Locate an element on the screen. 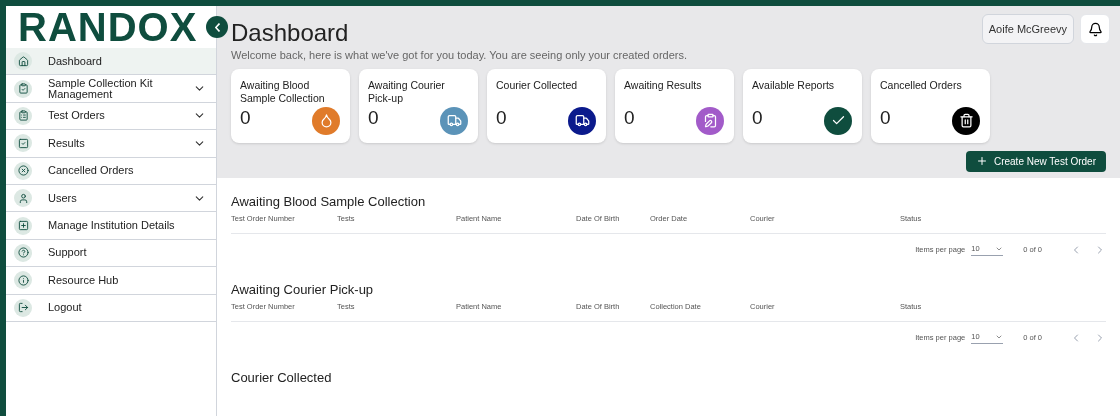 This screenshot has height=416, width=1120. chevron-left-icon is located at coordinates (217, 27).